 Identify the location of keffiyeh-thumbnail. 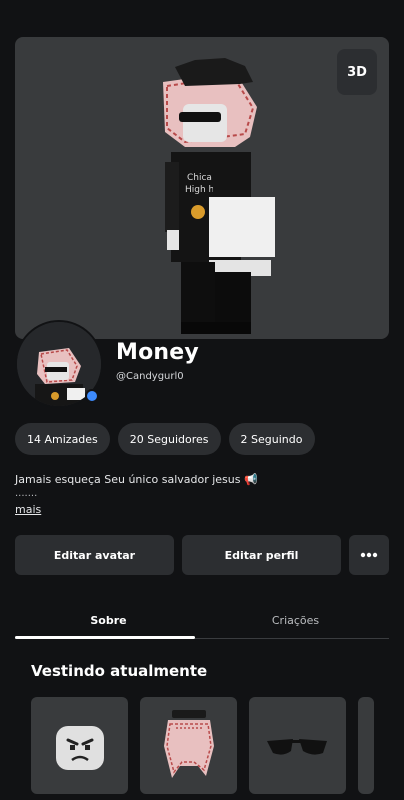
(188, 743).